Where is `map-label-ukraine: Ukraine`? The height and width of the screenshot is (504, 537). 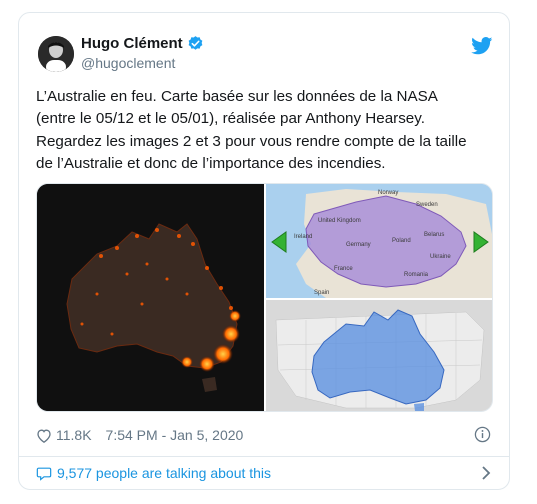
map-label-ukraine: Ukraine is located at coordinates (440, 257).